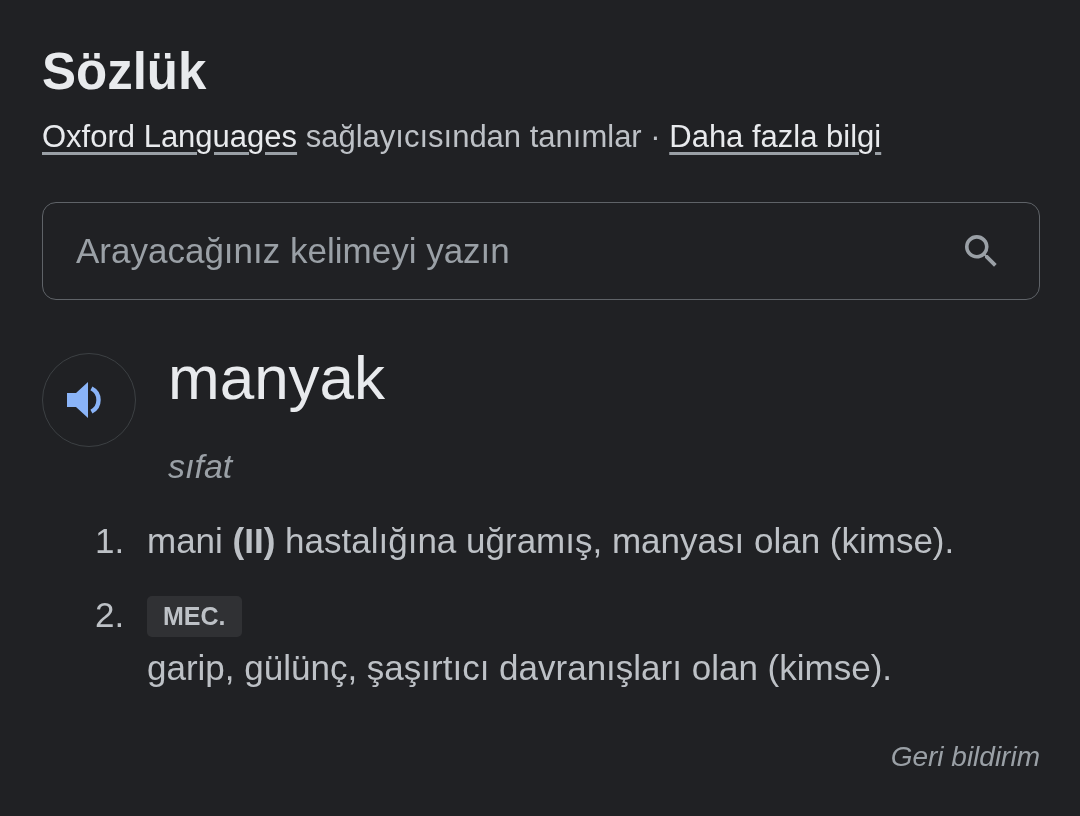 Image resolution: width=1080 pixels, height=816 pixels. Describe the element at coordinates (551, 541) in the screenshot. I see `definition-text: mani (II) hastalığına uğramış, manyası olan (kimse).` at that location.